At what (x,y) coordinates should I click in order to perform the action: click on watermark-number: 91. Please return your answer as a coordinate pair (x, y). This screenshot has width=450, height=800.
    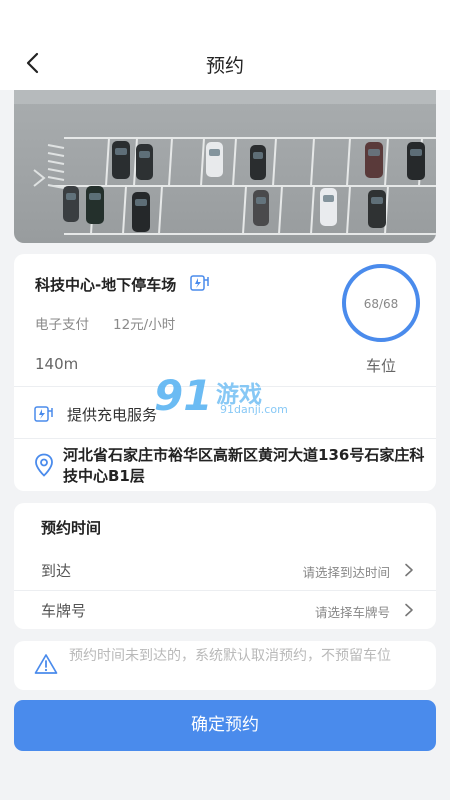
    Looking at the image, I should click on (183, 395).